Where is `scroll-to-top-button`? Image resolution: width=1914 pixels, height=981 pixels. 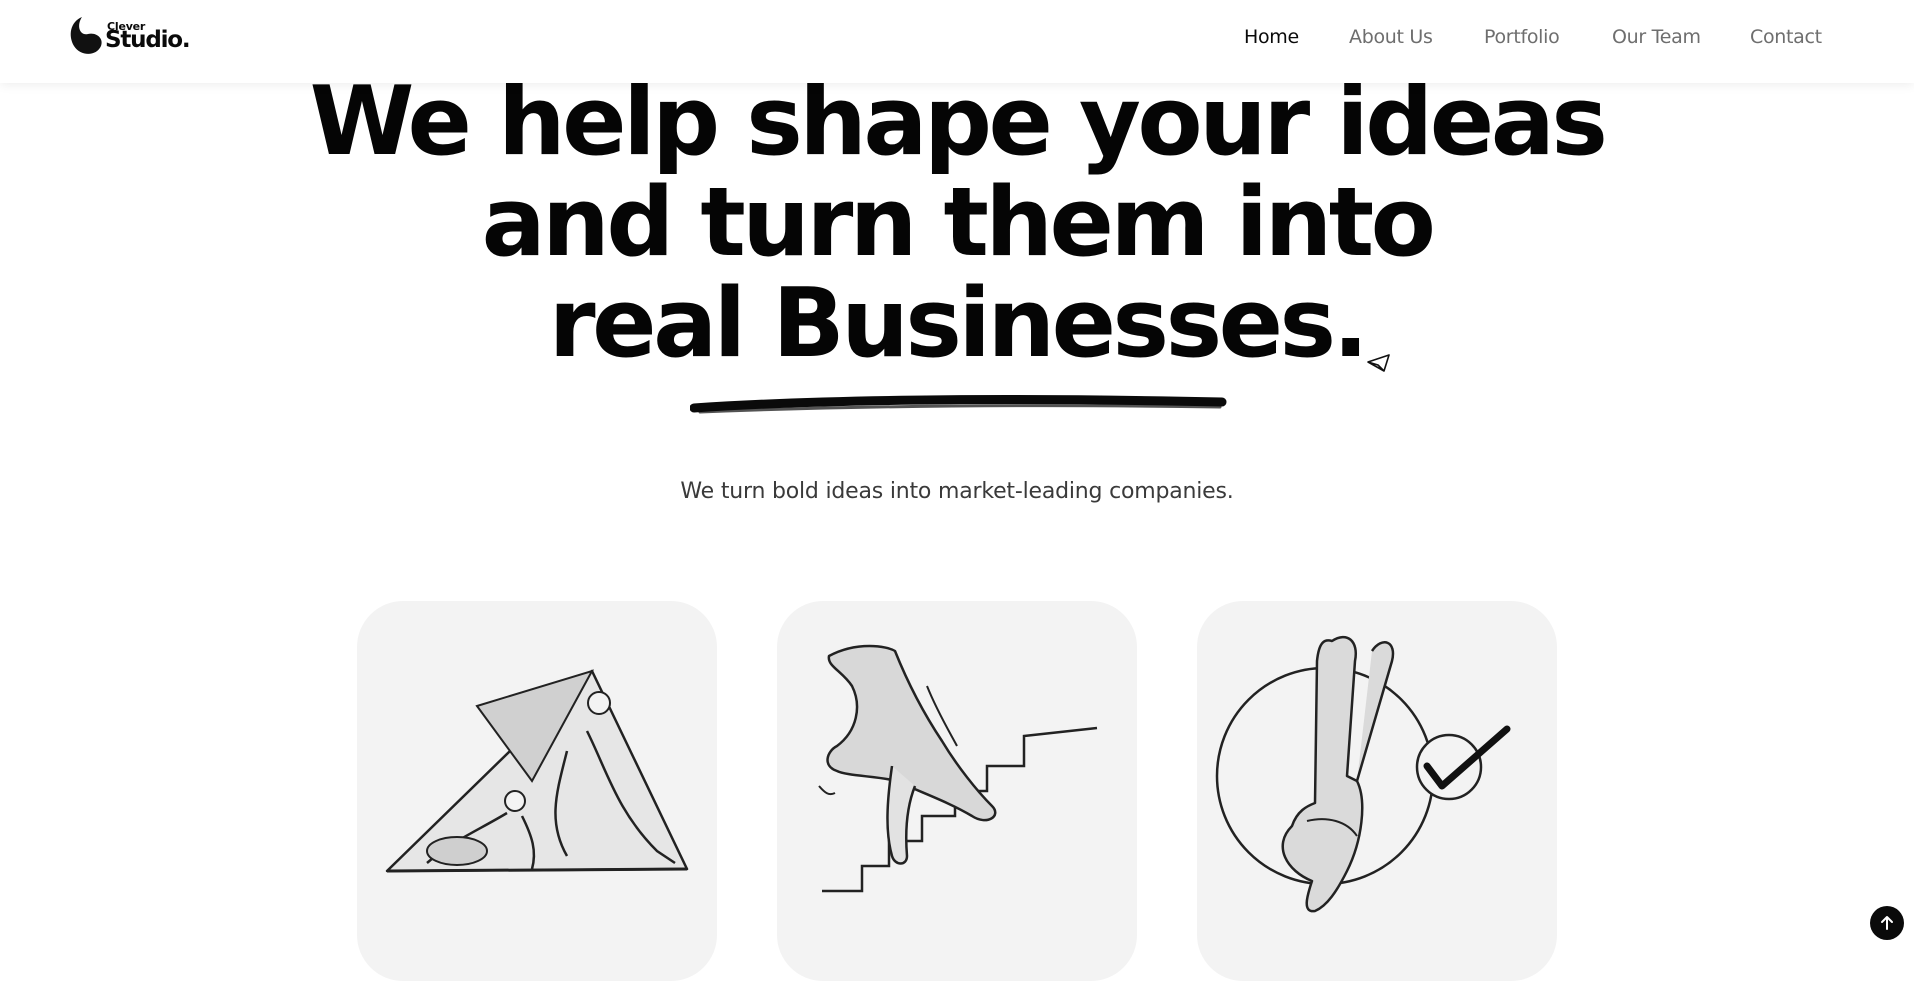 scroll-to-top-button is located at coordinates (1887, 923).